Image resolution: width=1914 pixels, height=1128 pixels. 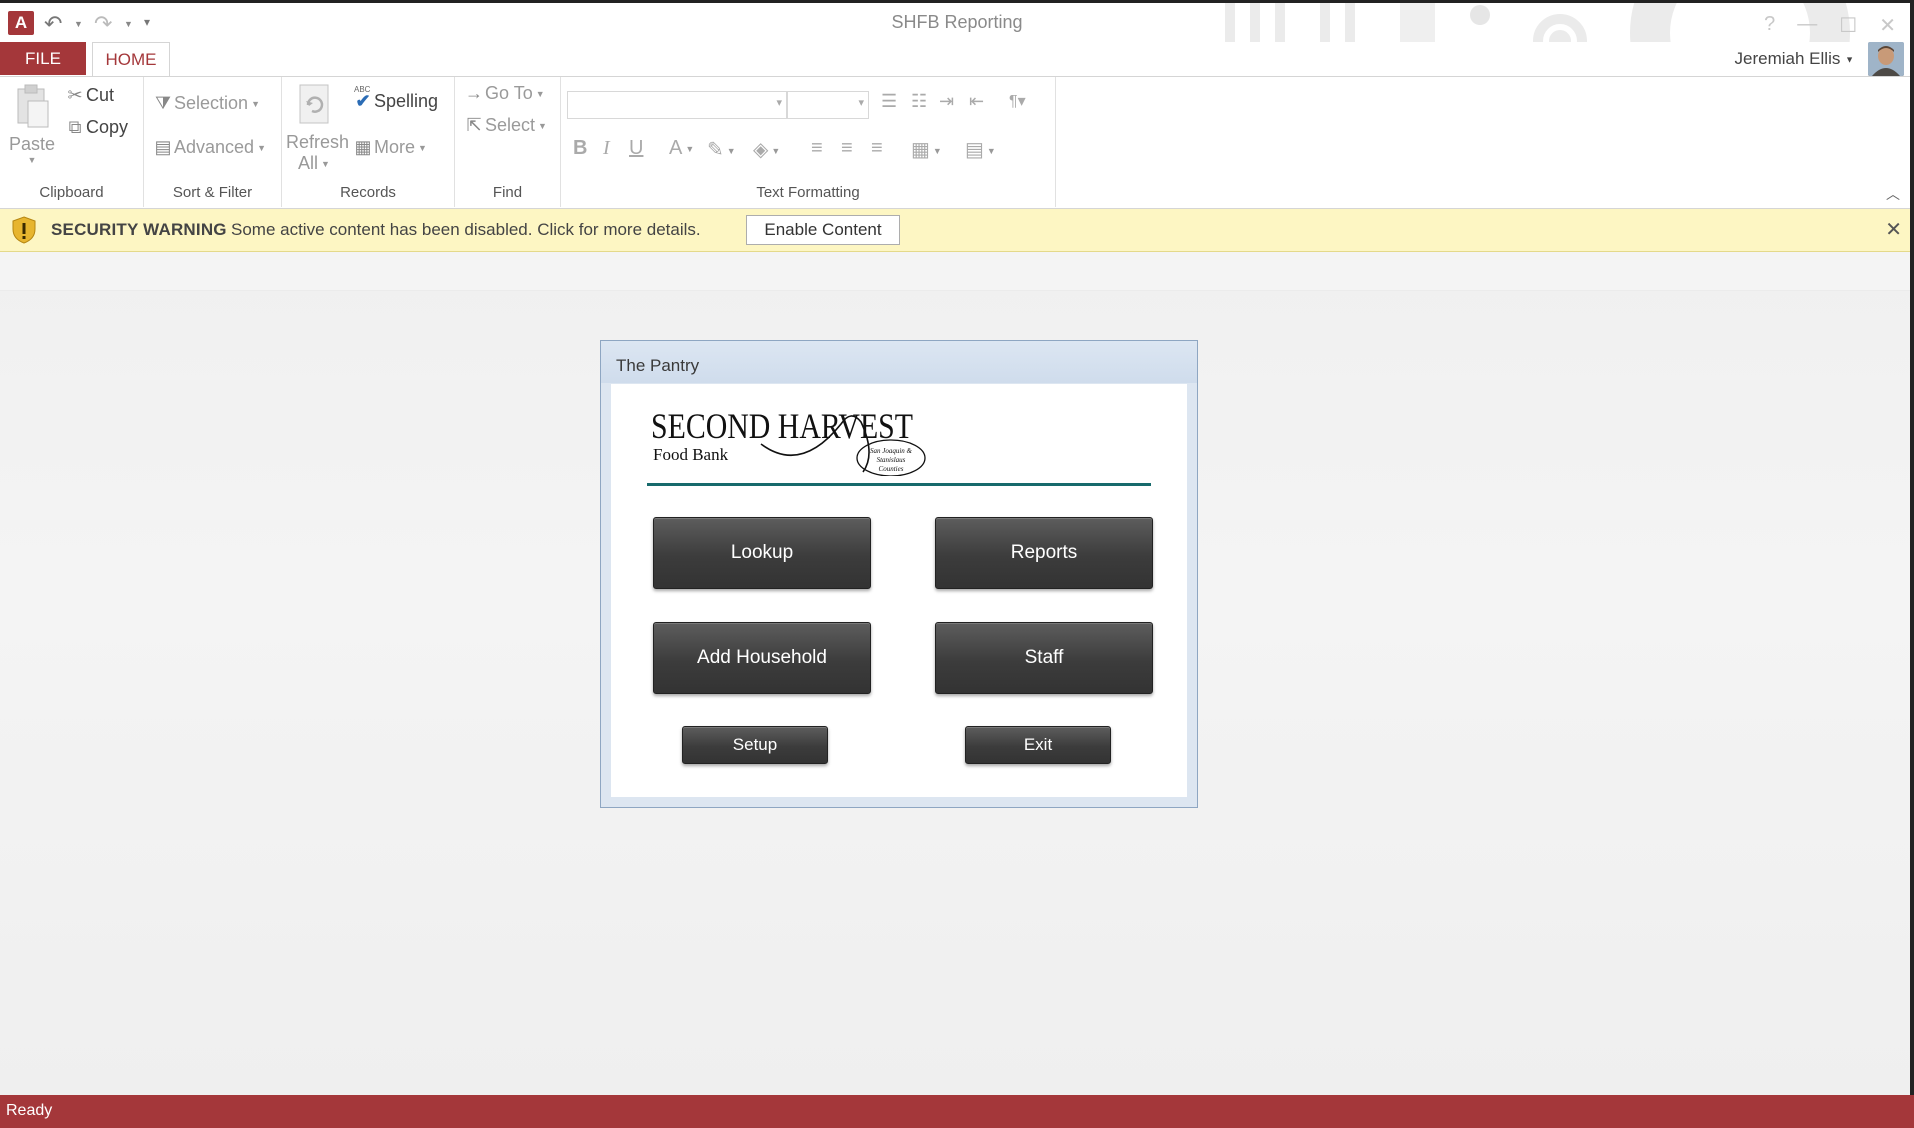 What do you see at coordinates (33, 106) in the screenshot?
I see `paste-icon` at bounding box center [33, 106].